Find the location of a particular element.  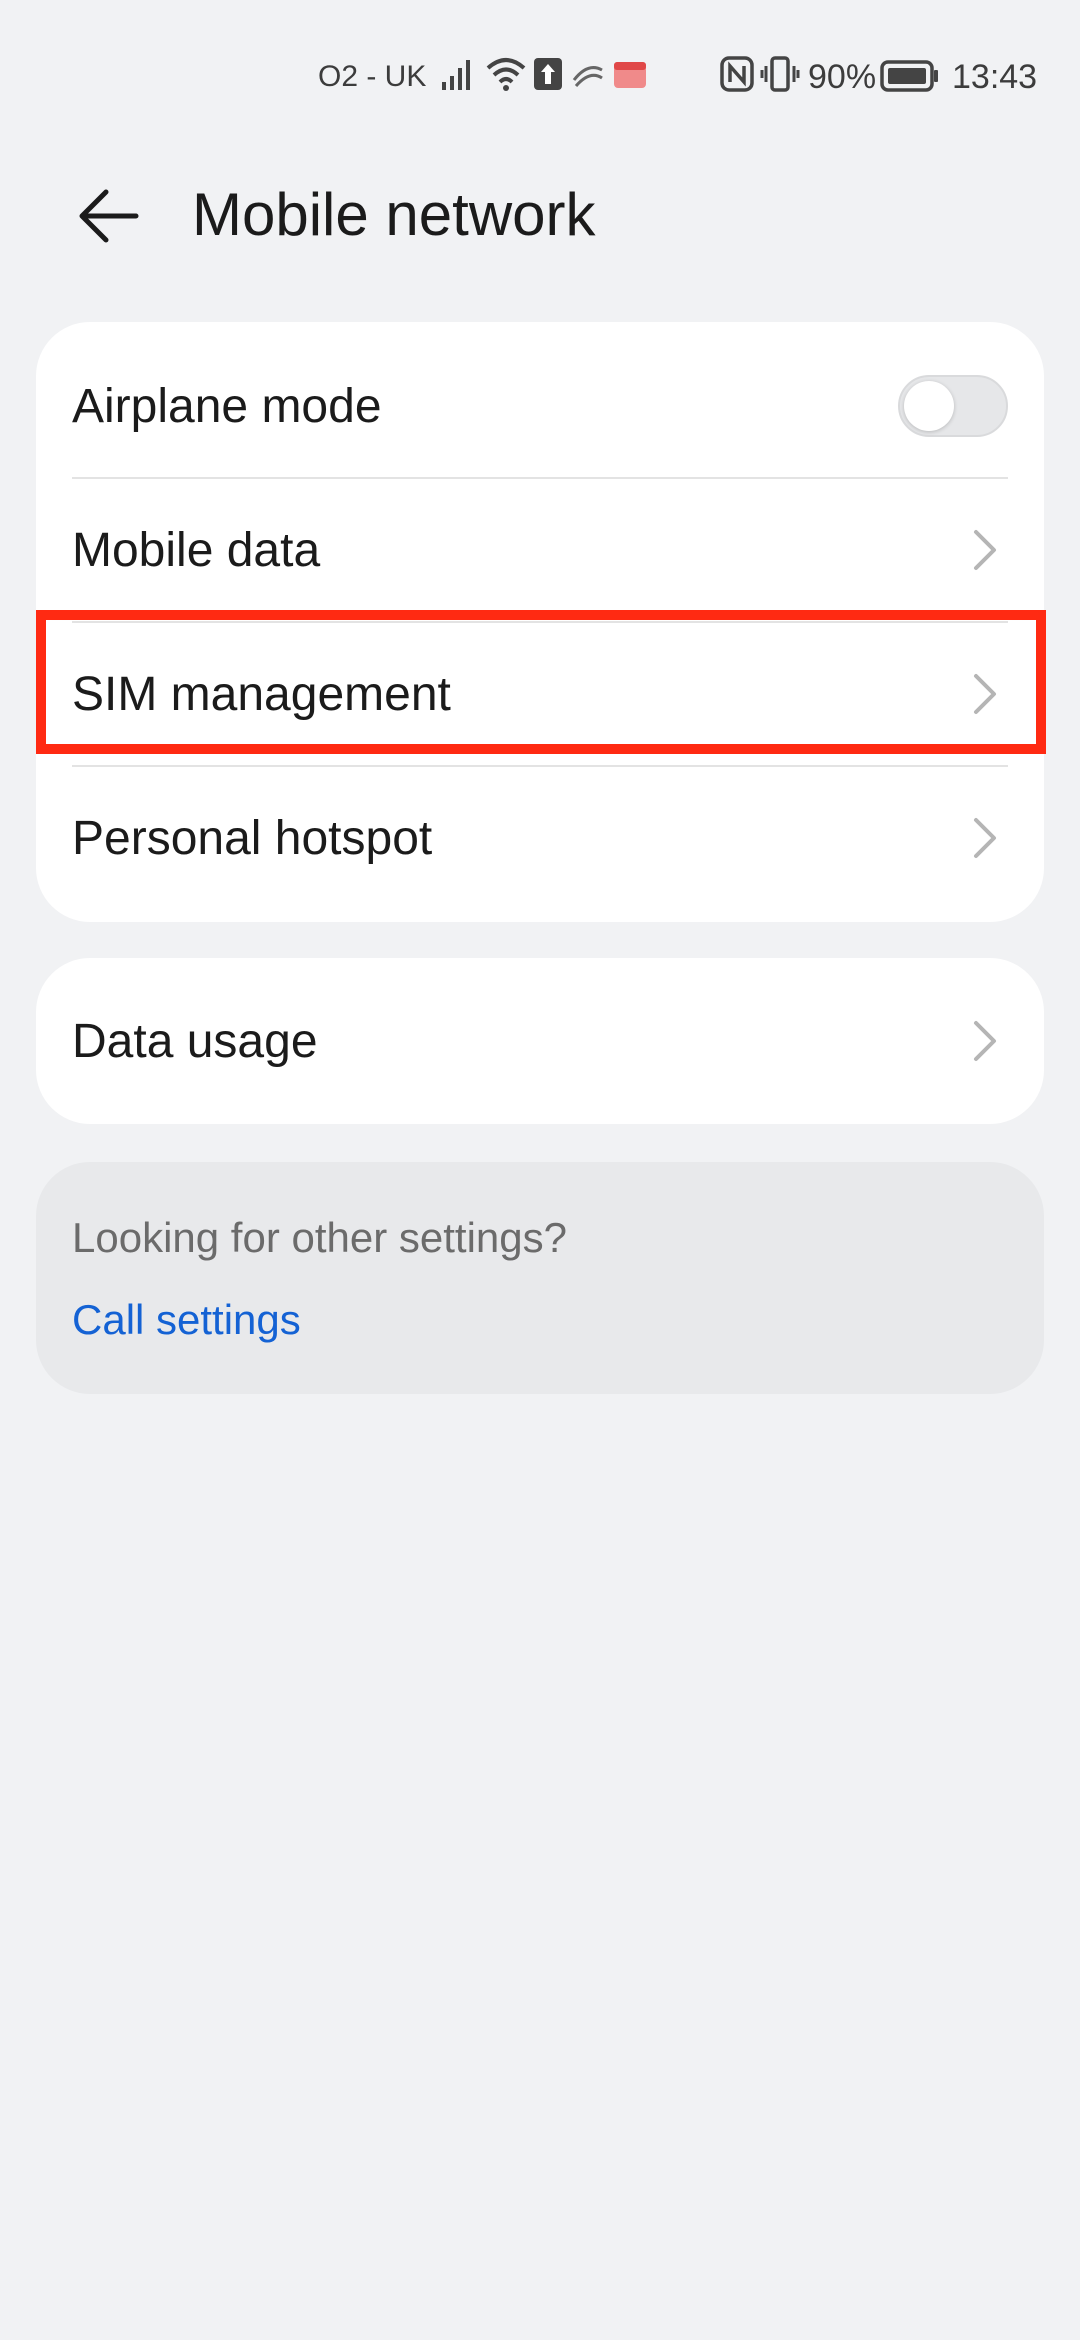

clock-time: 13:43 is located at coordinates (995, 77).